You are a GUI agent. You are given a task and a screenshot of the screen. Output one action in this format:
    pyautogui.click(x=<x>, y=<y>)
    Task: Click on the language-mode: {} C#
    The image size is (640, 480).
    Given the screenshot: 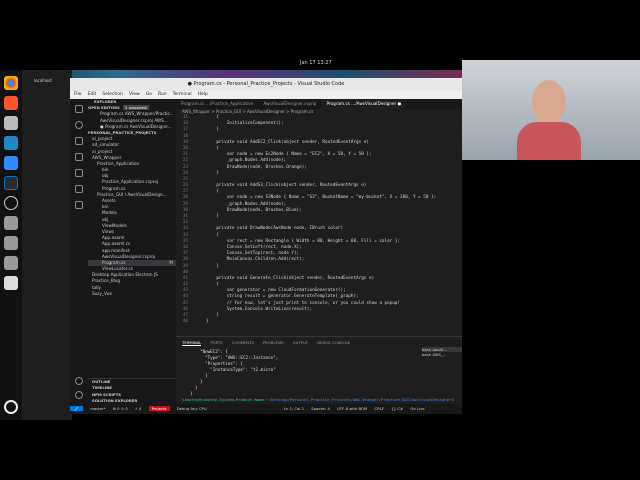 What is the action you would take?
    pyautogui.click(x=397, y=408)
    